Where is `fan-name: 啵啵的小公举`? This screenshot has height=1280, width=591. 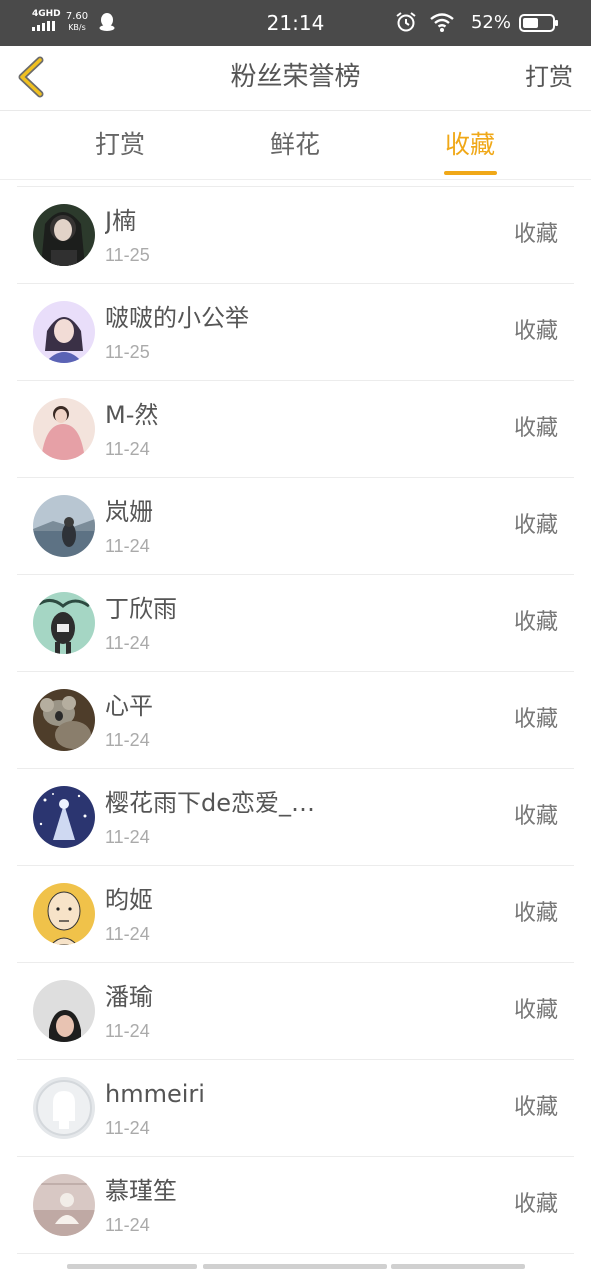
fan-name: 啵啵的小公举 is located at coordinates (177, 318).